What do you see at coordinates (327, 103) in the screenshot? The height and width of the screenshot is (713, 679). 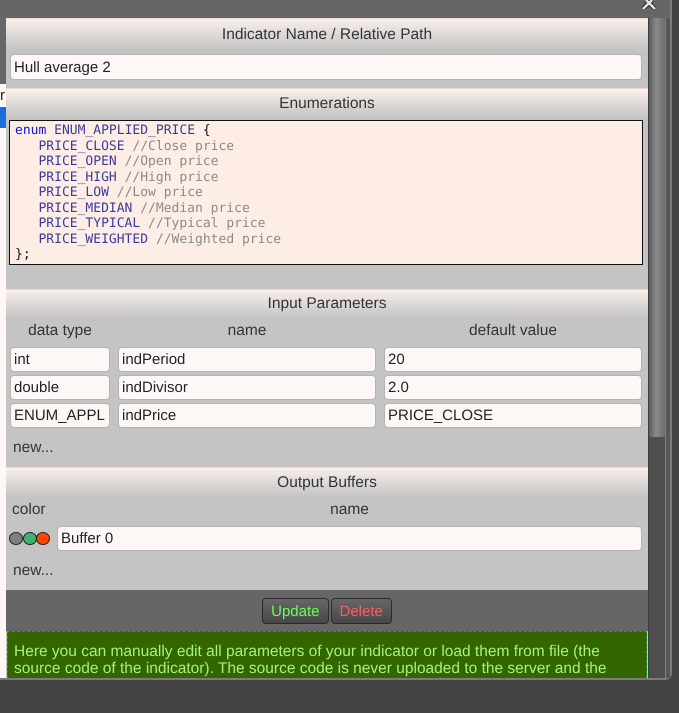 I see `section-title: Enumerations` at bounding box center [327, 103].